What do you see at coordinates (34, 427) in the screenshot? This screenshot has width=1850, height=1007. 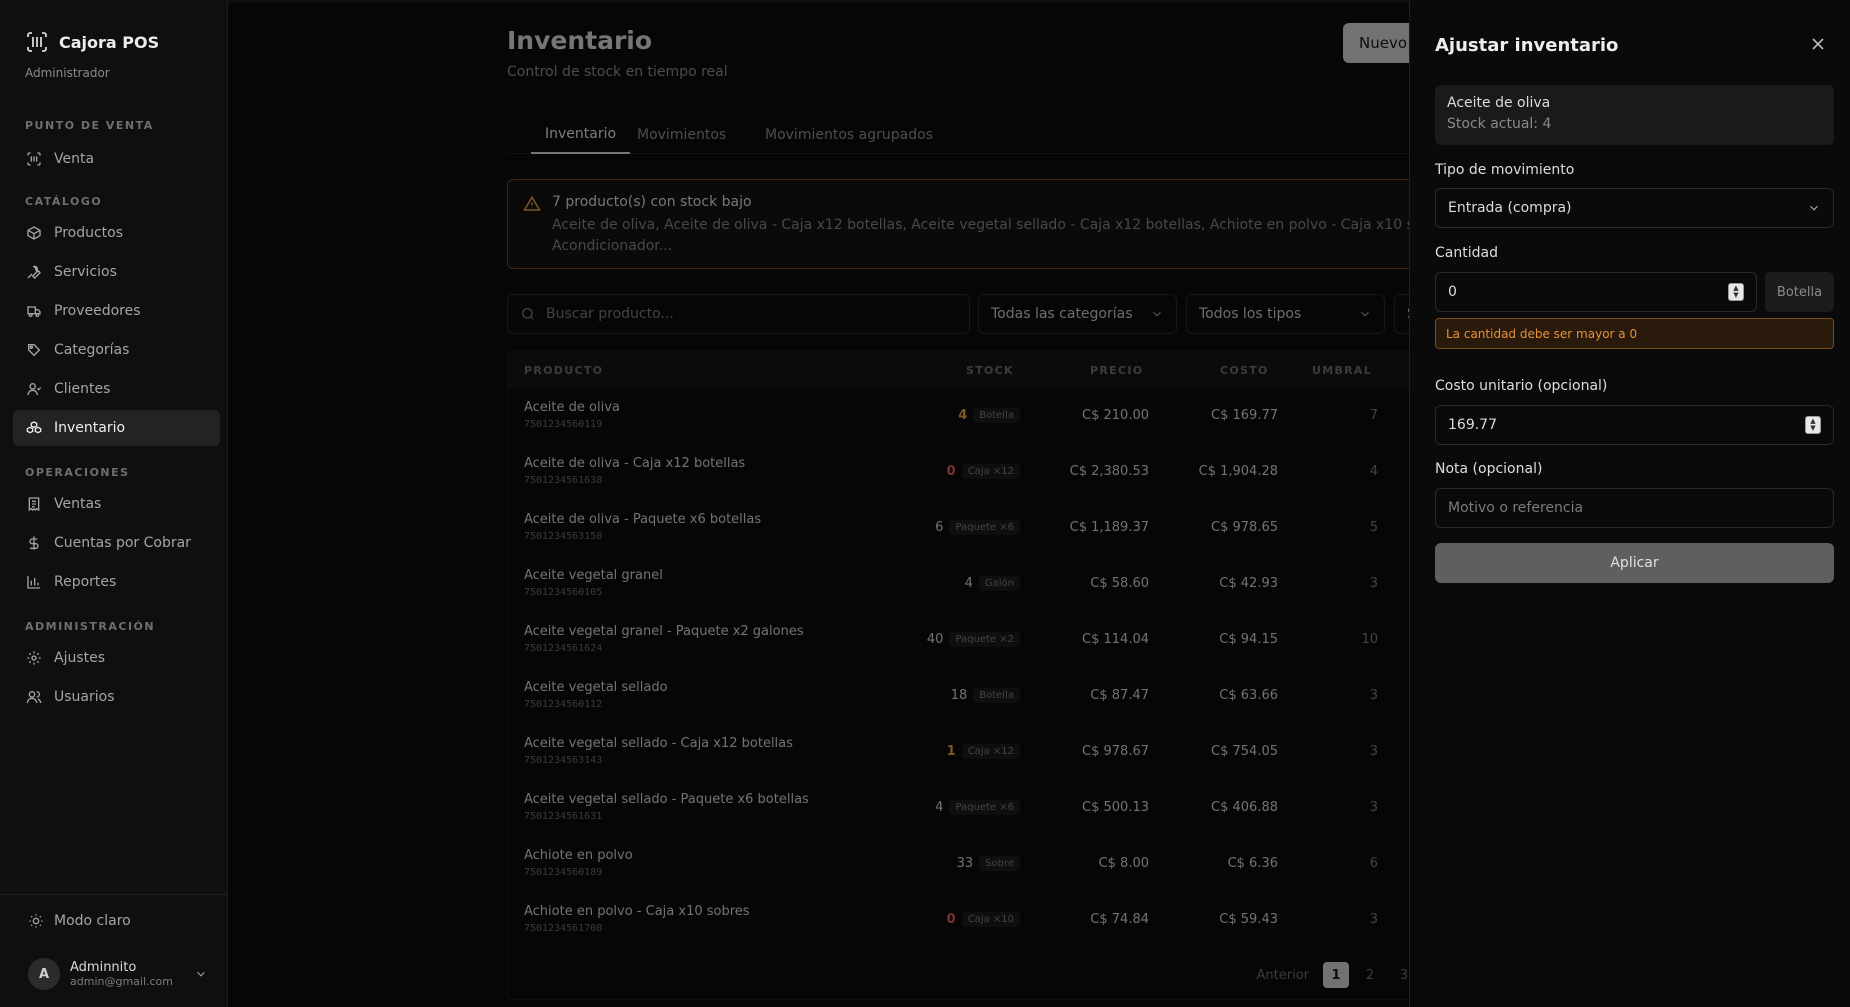 I see `boxes-icon` at bounding box center [34, 427].